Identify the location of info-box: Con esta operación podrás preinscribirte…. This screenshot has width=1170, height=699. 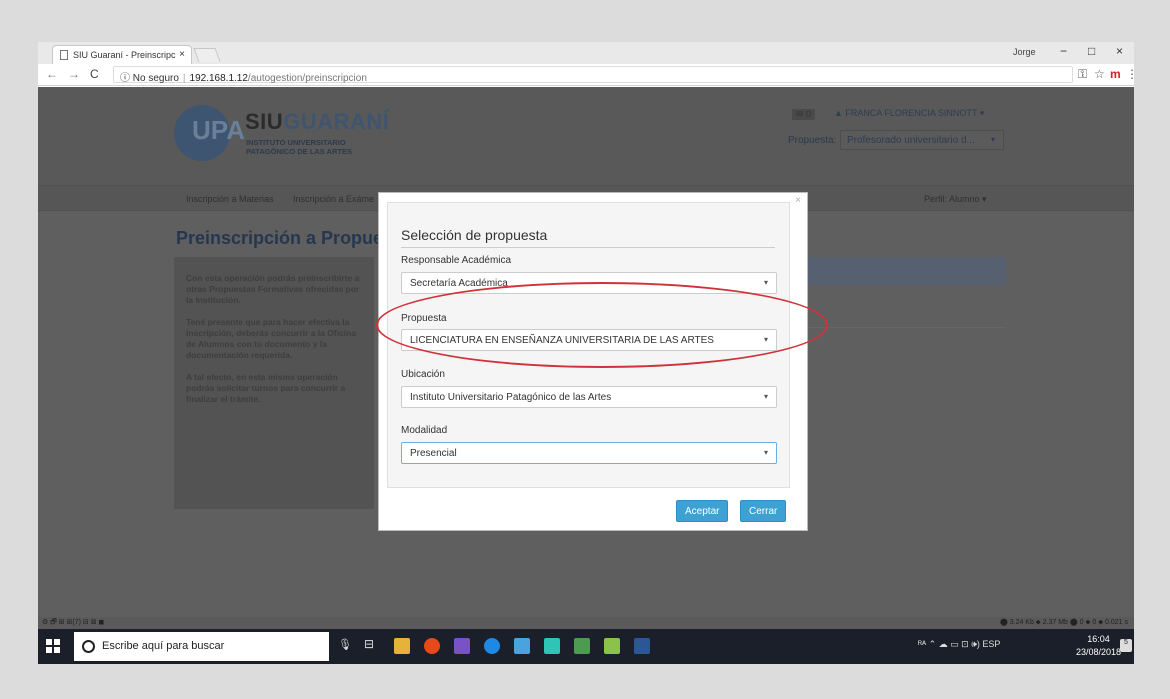
(274, 383).